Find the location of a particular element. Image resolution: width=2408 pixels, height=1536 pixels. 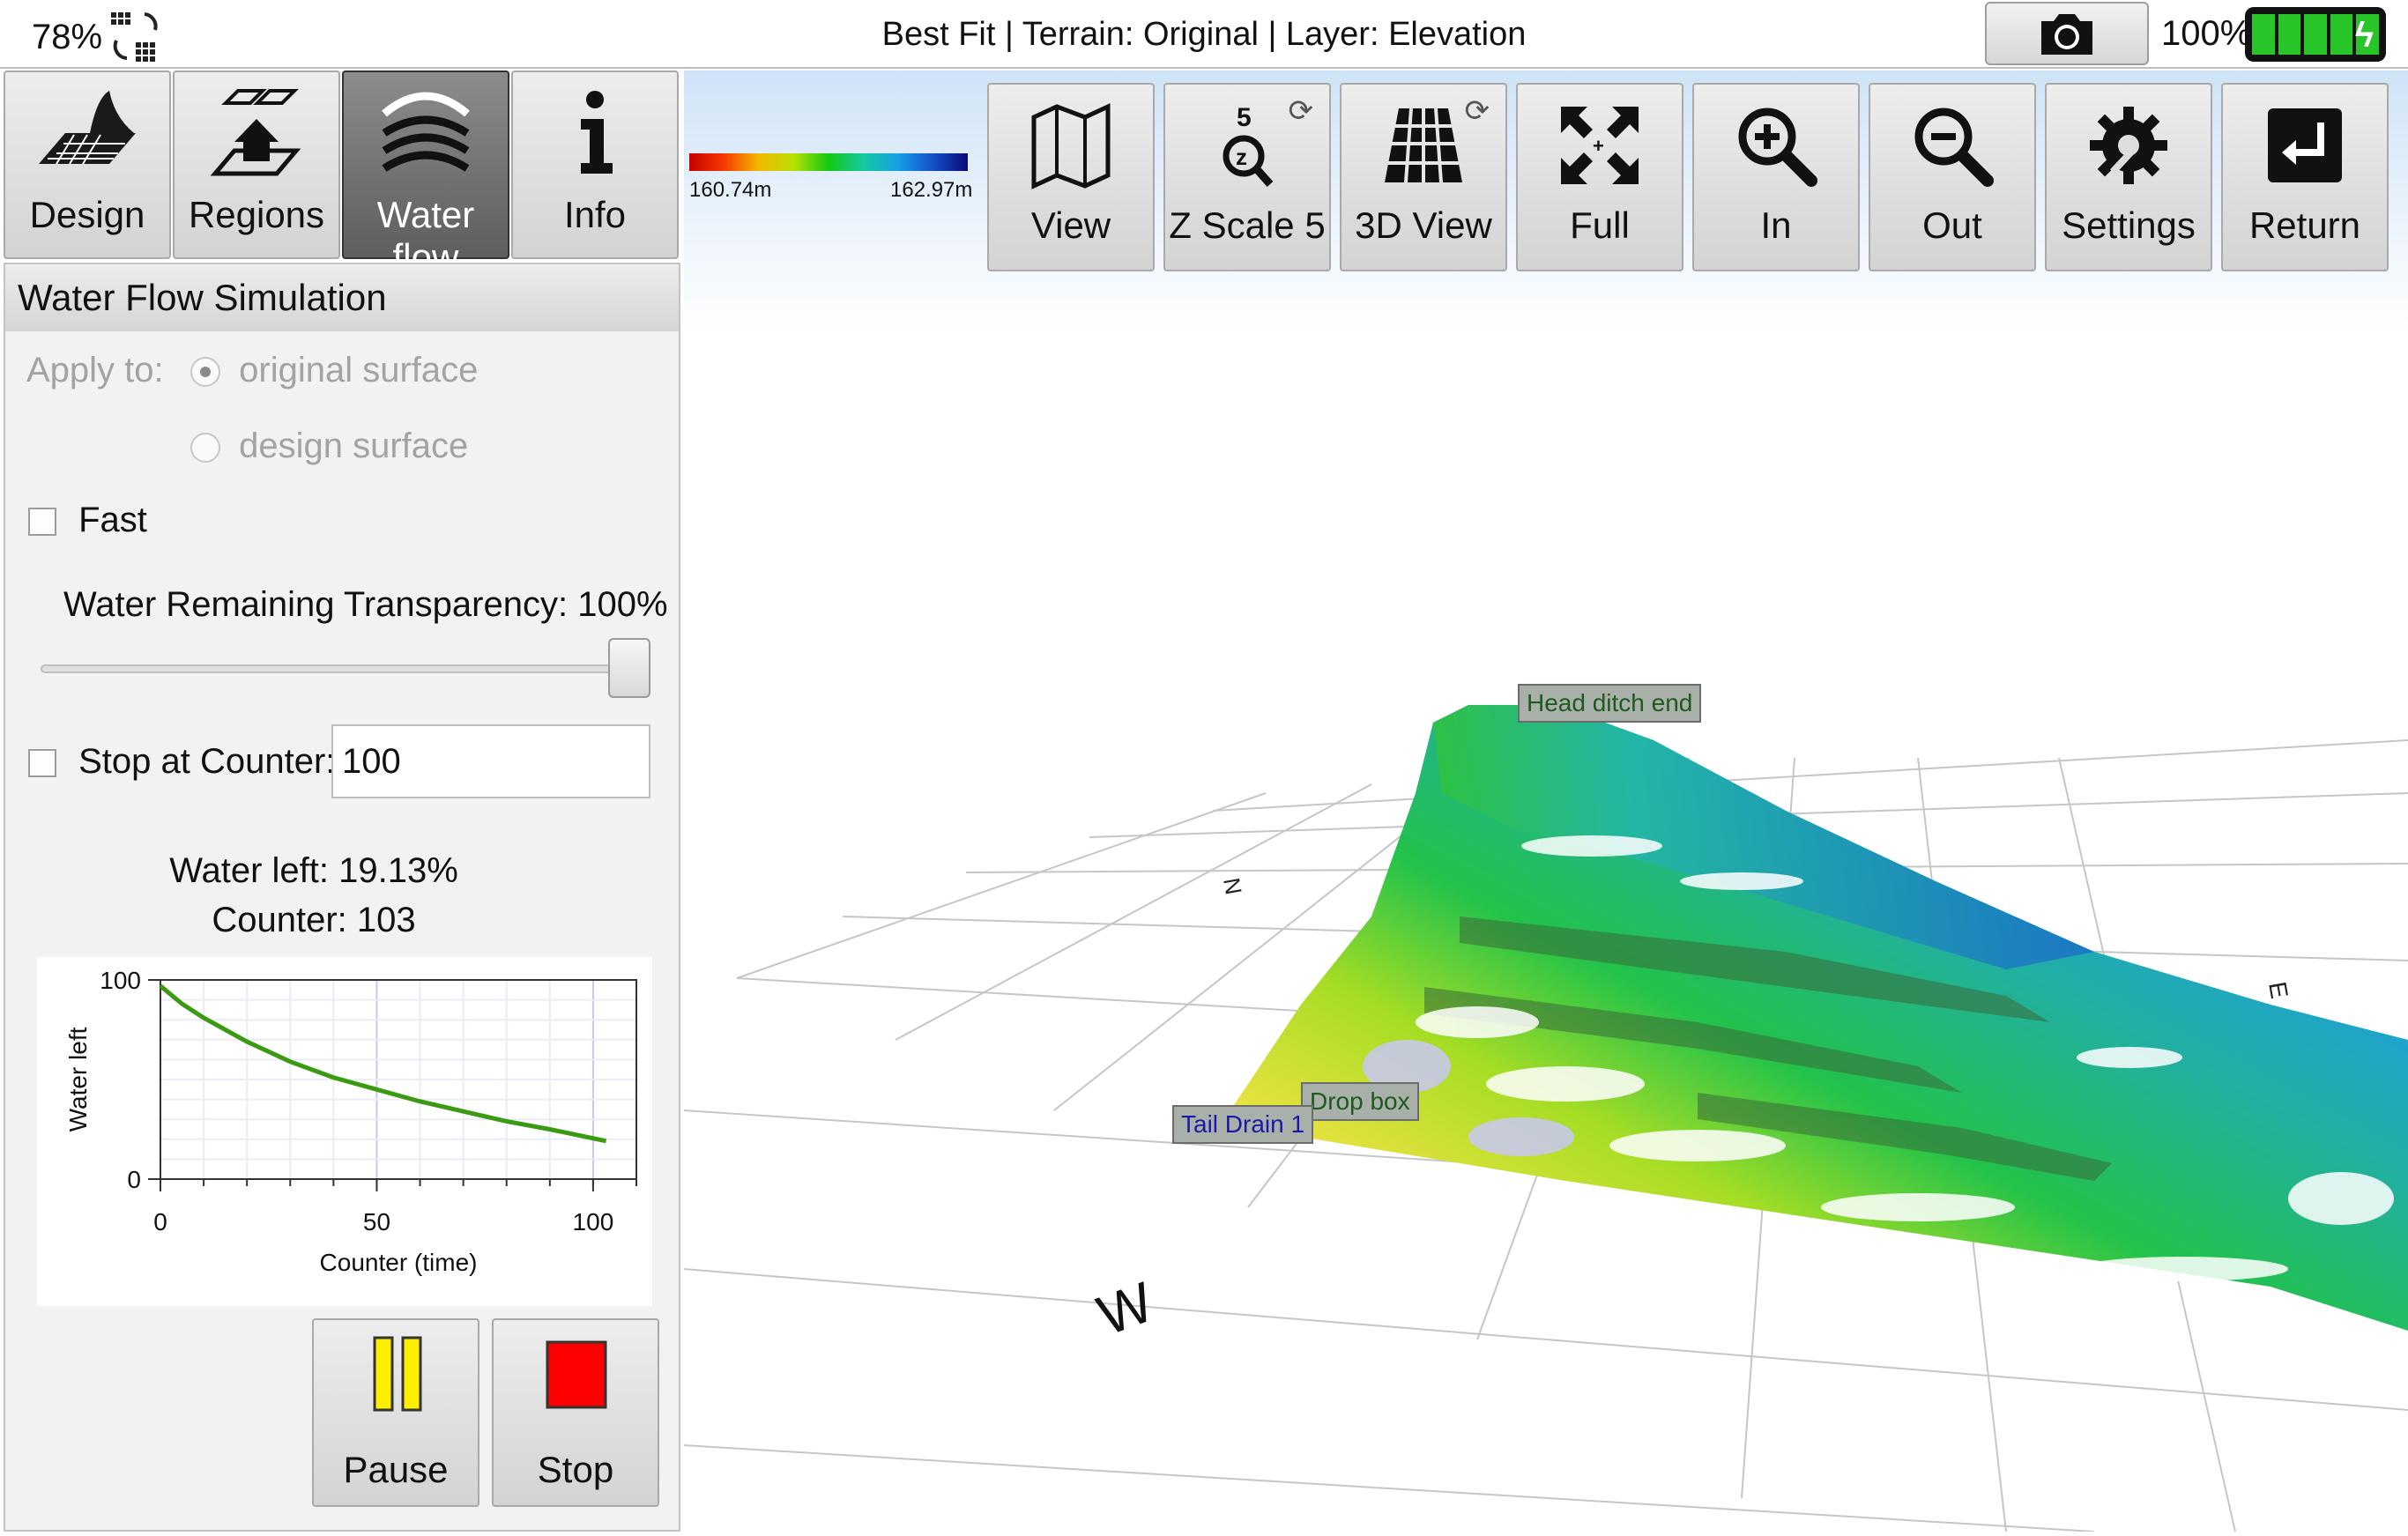

view-button: View is located at coordinates (1071, 177).